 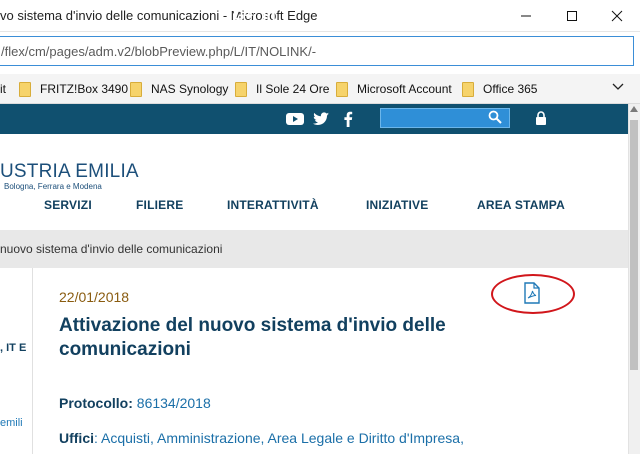 I want to click on annotation-circle, so click(x=533, y=294).